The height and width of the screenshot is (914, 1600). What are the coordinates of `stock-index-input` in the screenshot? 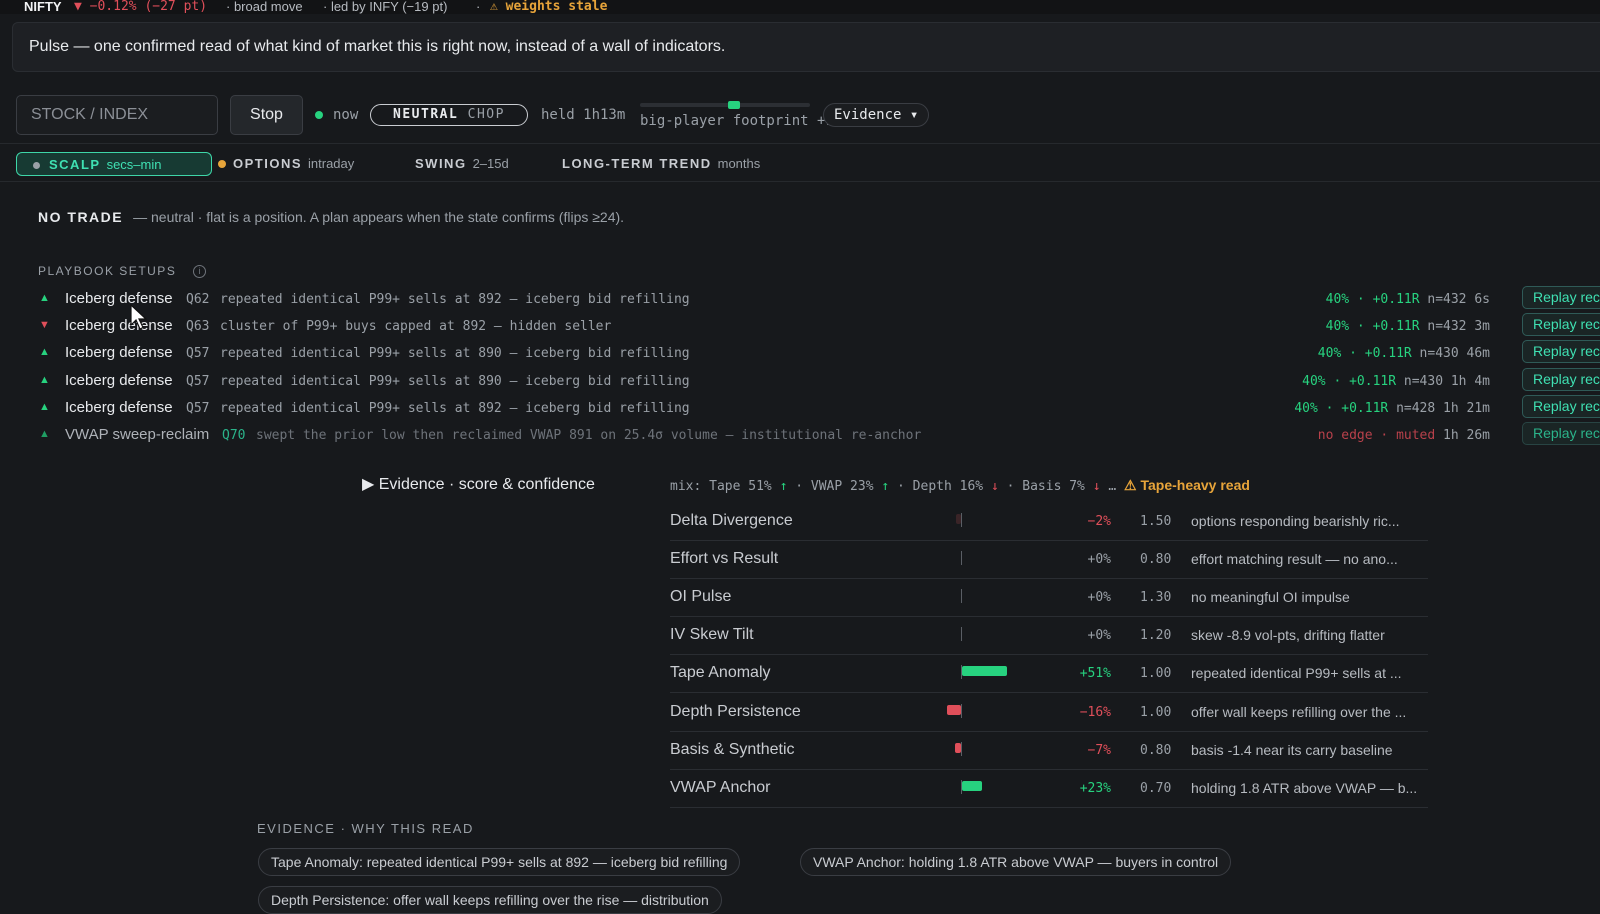 It's located at (117, 115).